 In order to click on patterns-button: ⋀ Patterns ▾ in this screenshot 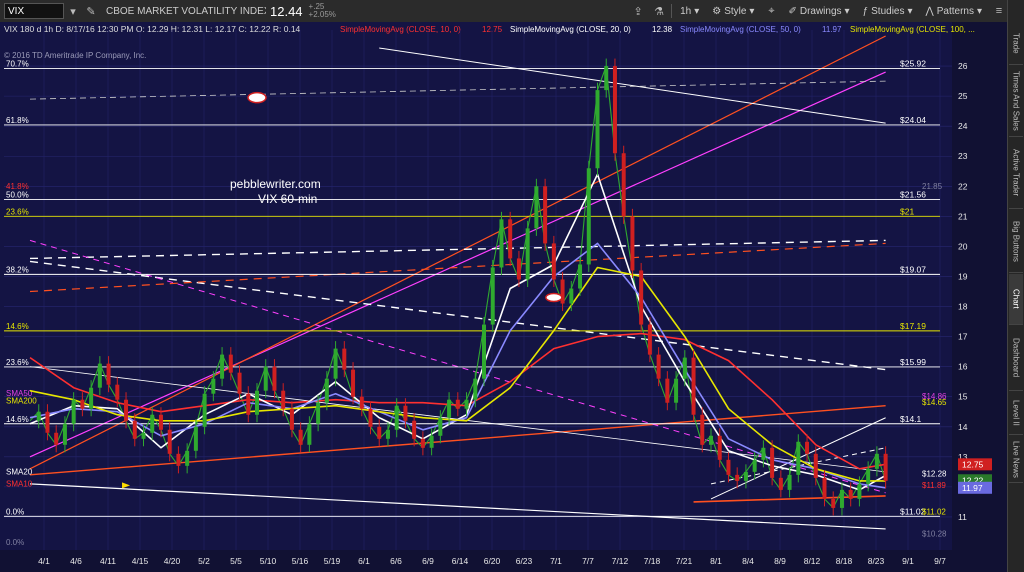, I will do `click(954, 11)`.